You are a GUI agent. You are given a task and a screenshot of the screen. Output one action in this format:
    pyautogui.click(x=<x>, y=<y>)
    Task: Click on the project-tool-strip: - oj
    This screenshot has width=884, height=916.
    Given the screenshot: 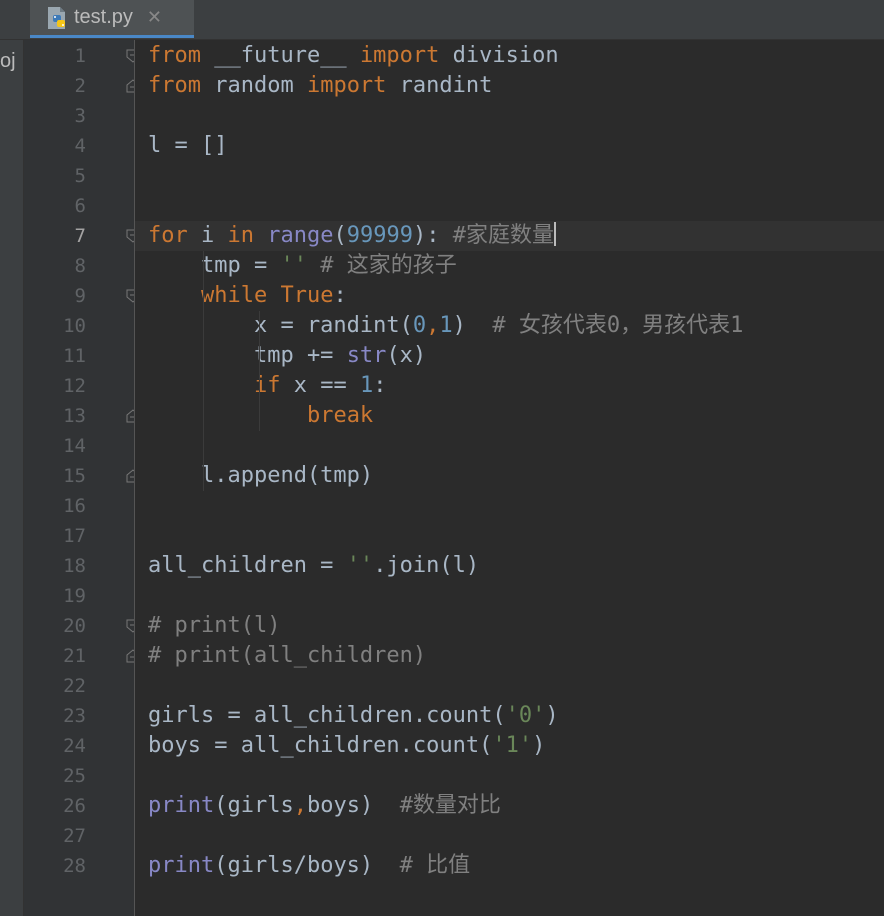 What is the action you would take?
    pyautogui.click(x=12, y=458)
    